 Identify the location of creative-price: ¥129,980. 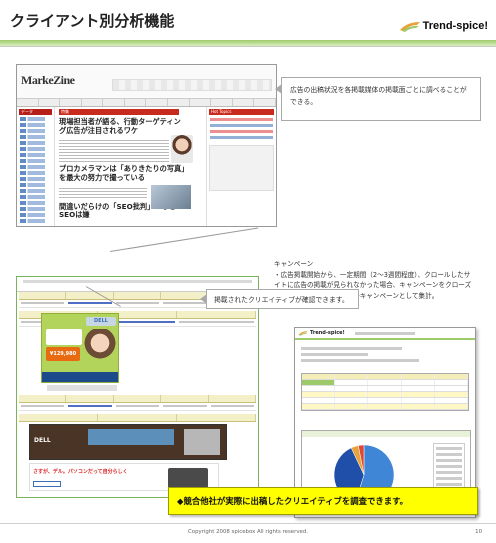
(63, 354).